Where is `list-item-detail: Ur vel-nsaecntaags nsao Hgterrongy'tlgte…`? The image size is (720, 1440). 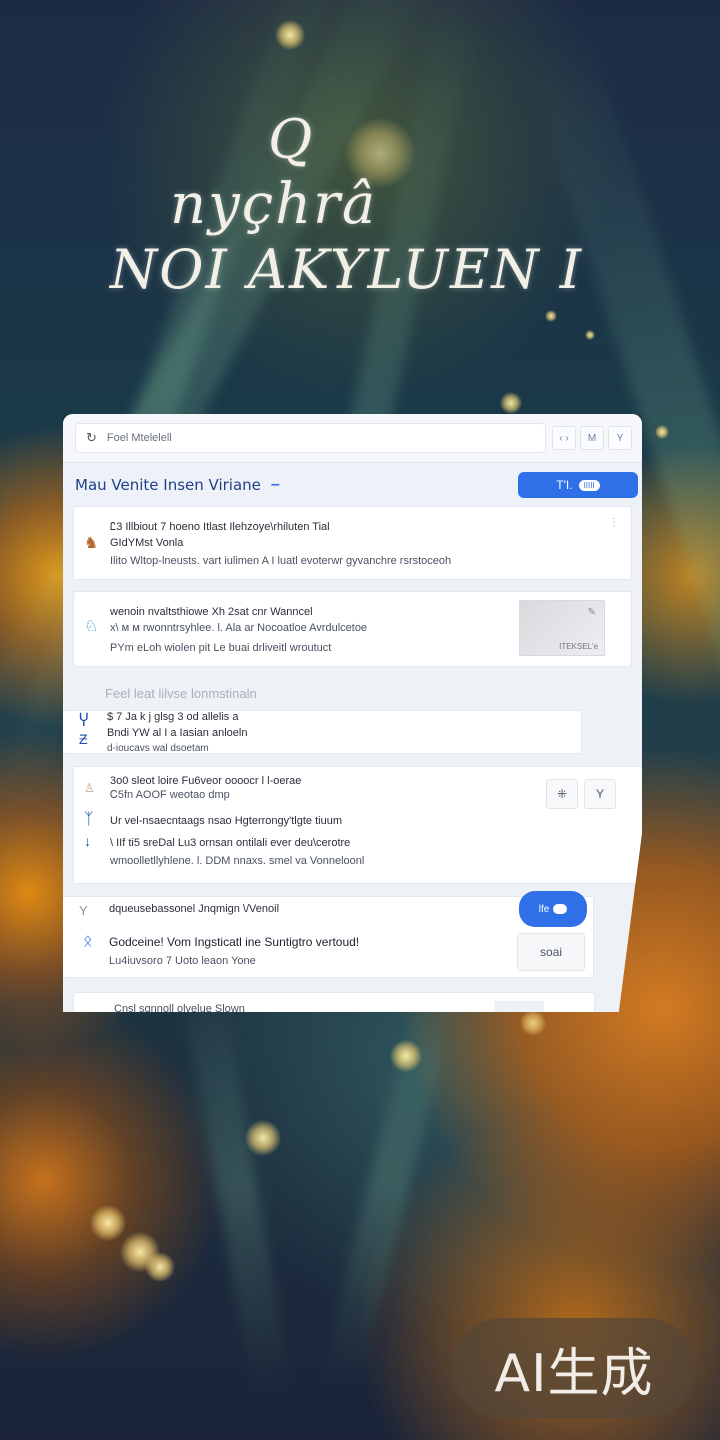
list-item-detail: Ur vel-nsaecntaags nsao Hgterrongy'tlgte… is located at coordinates (226, 821).